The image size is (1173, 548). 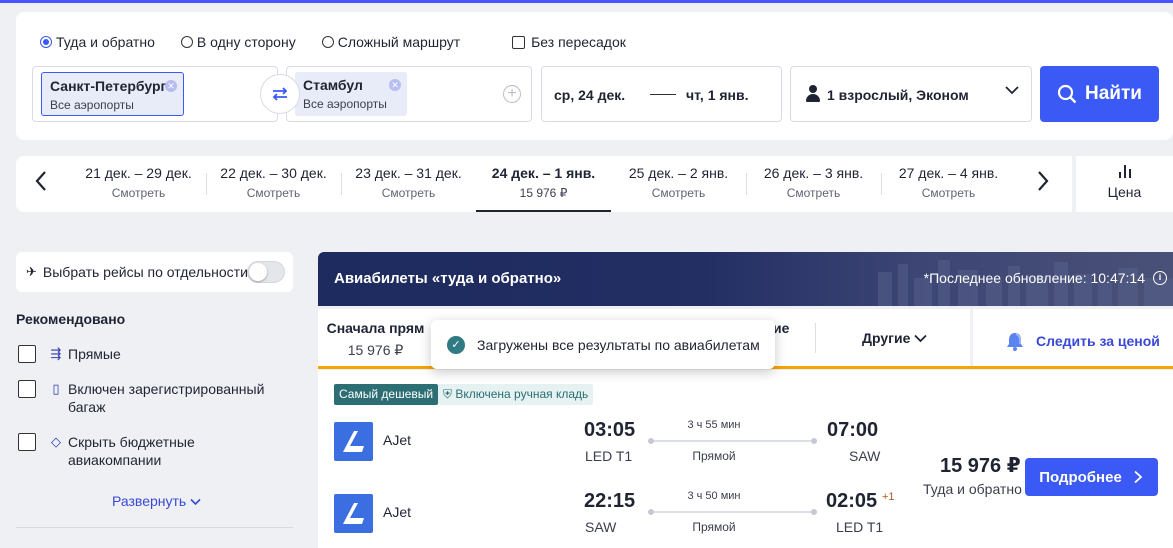 I want to click on departure-airport: SAW, so click(x=601, y=527).